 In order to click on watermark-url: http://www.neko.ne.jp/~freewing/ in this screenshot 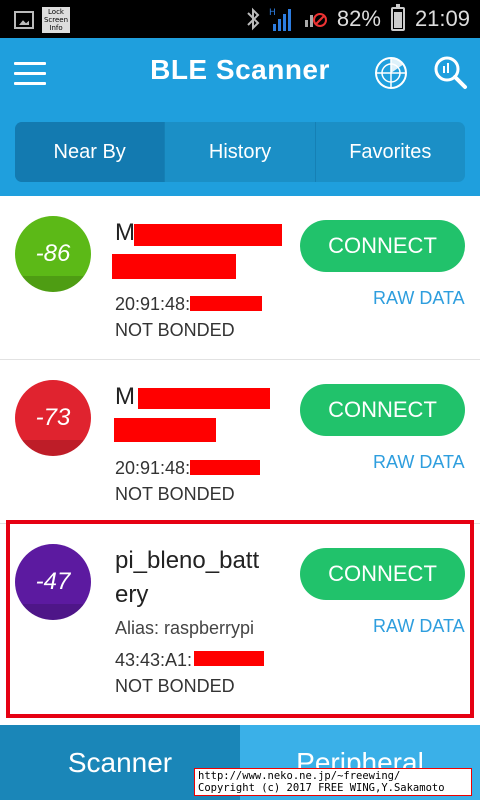, I will do `click(299, 776)`.